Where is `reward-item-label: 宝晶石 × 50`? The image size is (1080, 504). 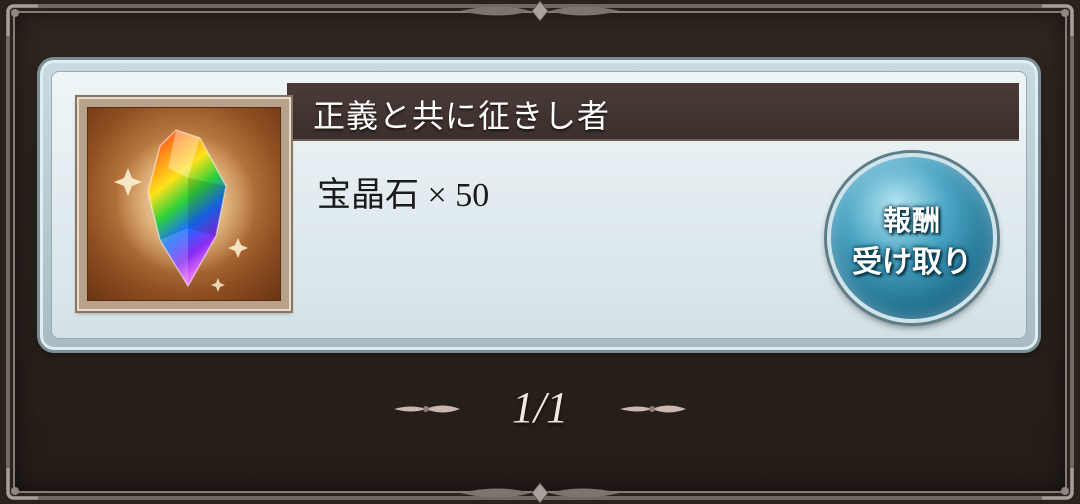 reward-item-label: 宝晶石 × 50 is located at coordinates (403, 191).